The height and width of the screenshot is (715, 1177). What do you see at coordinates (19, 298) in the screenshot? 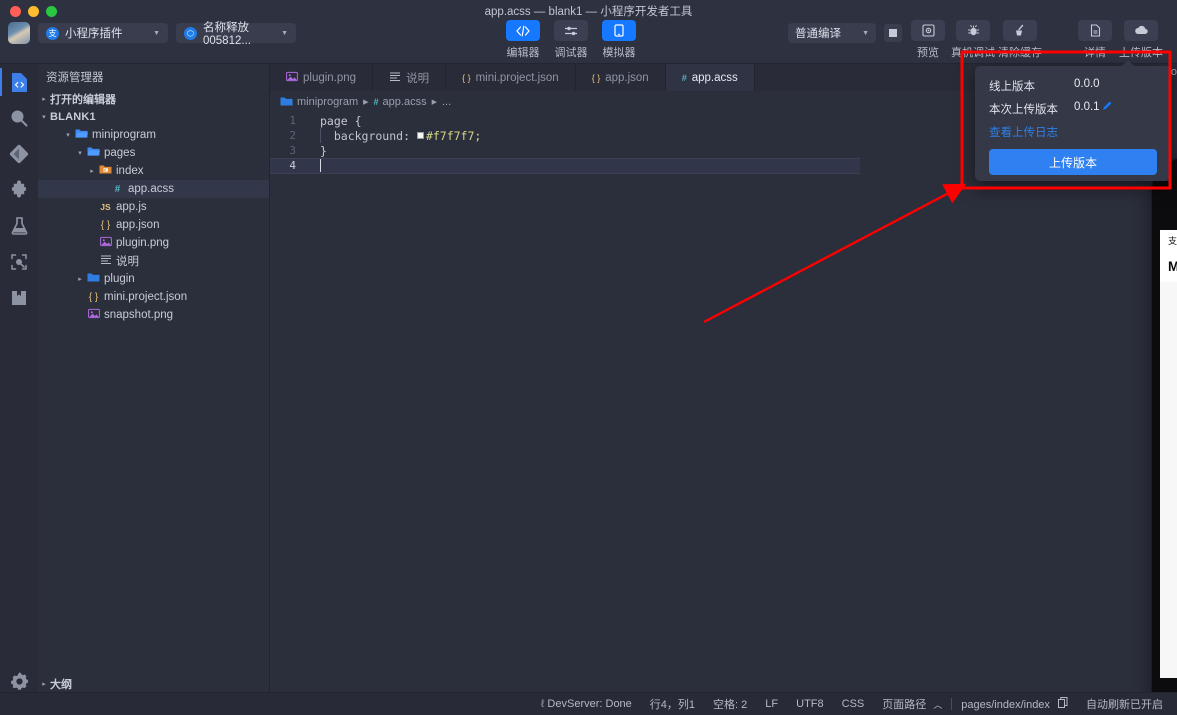
I see `activity-item-resources` at bounding box center [19, 298].